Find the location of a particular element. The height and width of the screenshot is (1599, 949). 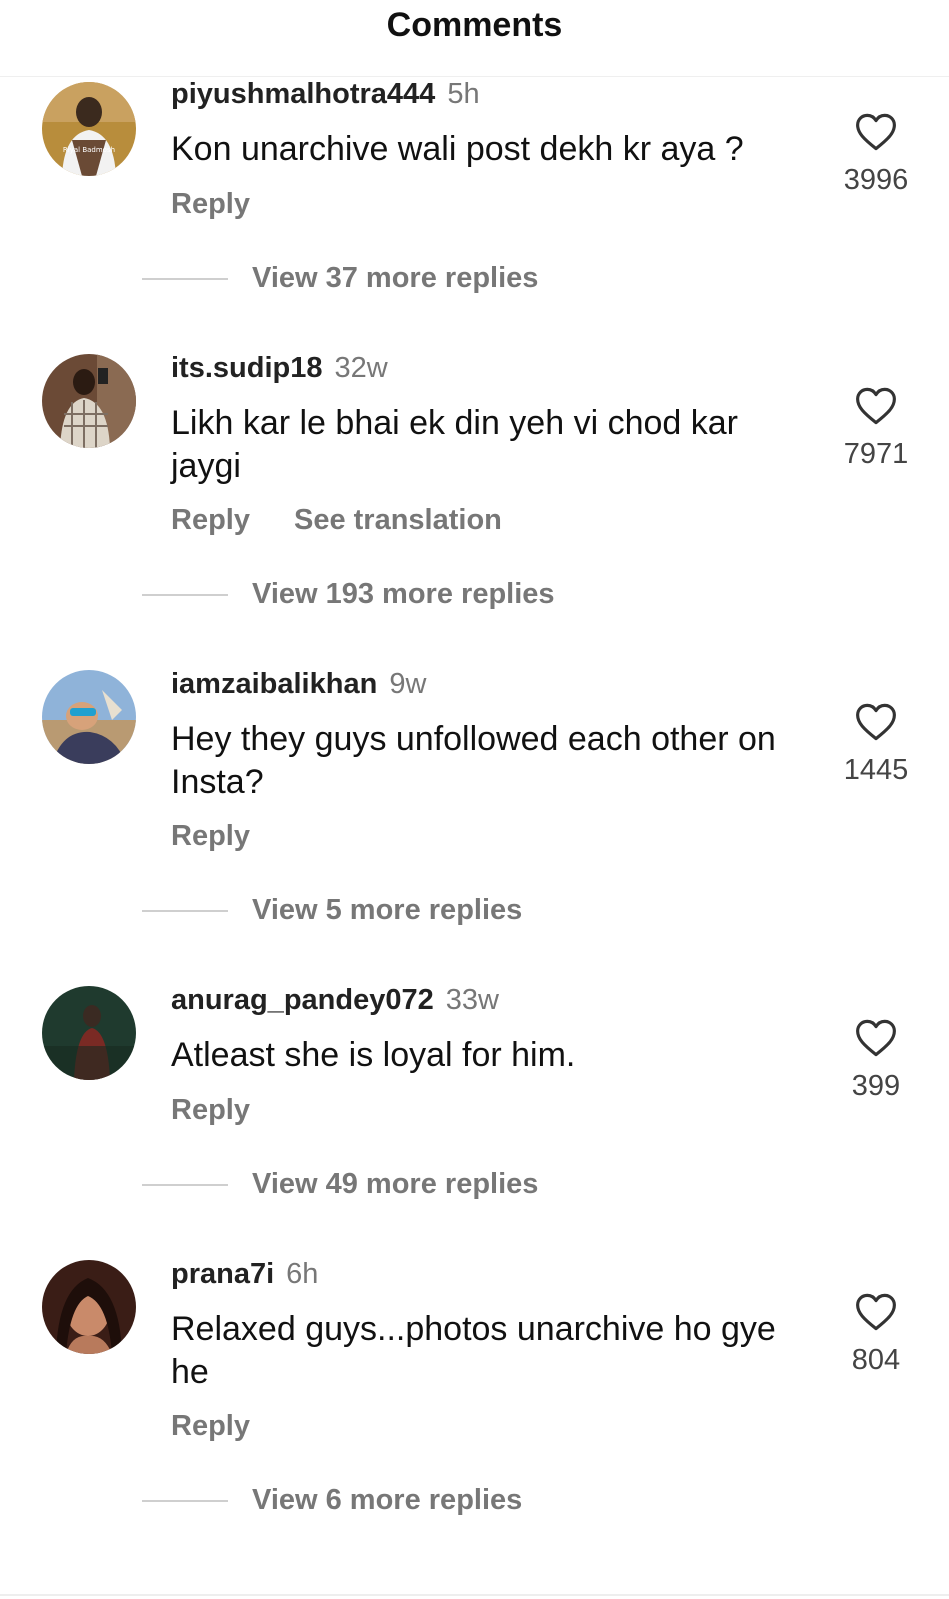

username: iamzaibalikhan is located at coordinates (274, 684).